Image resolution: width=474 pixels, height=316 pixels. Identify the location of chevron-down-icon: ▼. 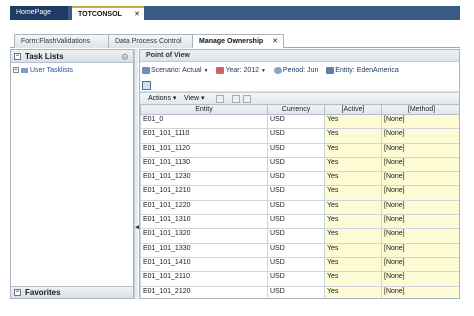
(263, 71).